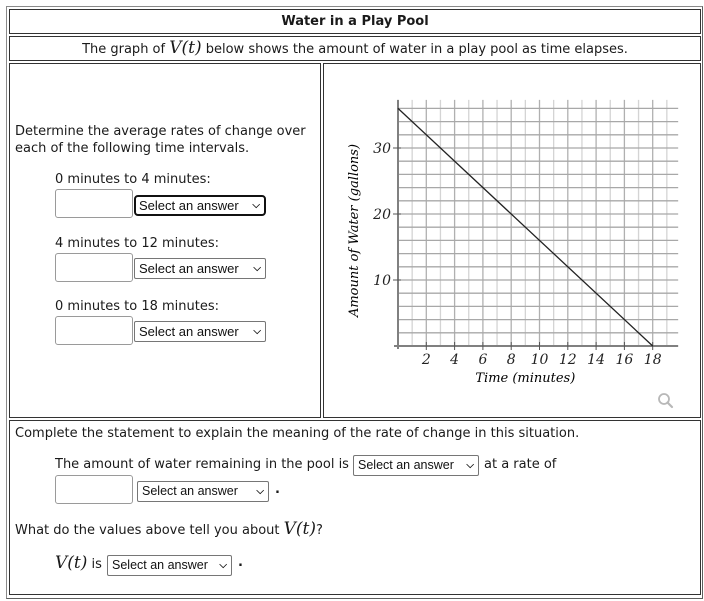 This screenshot has height=601, width=704. What do you see at coordinates (568, 360) in the screenshot?
I see `x-tick-label: 12` at bounding box center [568, 360].